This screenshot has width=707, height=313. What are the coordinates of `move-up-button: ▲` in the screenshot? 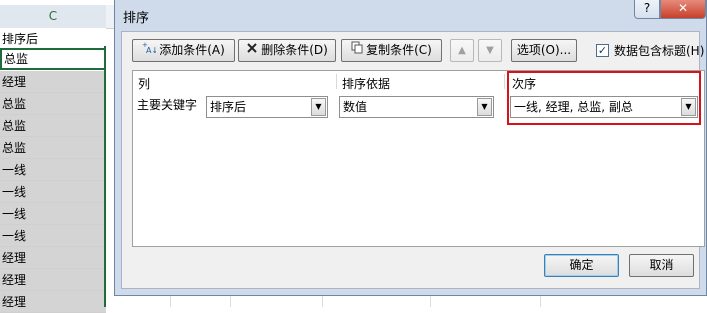 It's located at (462, 50).